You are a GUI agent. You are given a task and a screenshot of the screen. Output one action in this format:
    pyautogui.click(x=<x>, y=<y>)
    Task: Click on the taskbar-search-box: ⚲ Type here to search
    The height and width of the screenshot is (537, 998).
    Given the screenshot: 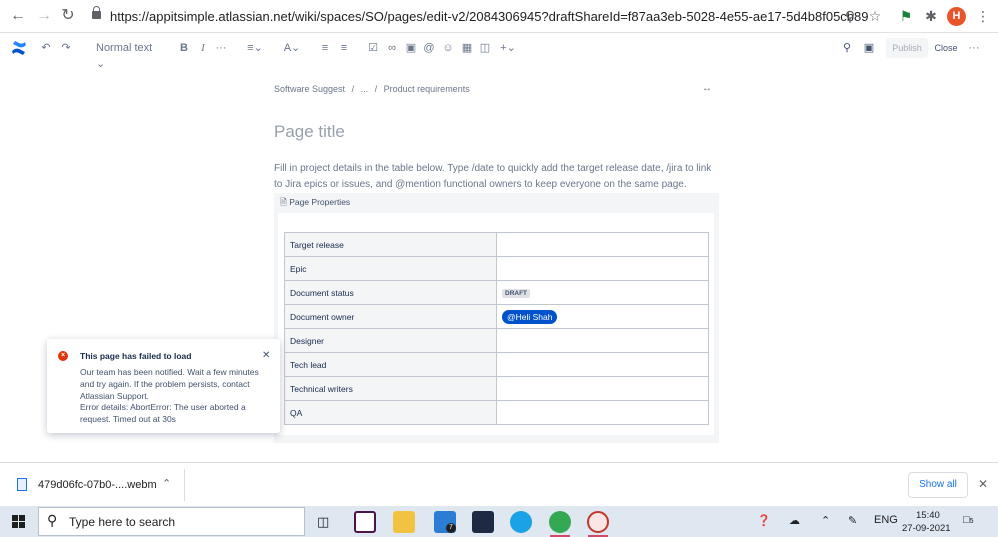 What is the action you would take?
    pyautogui.click(x=171, y=521)
    